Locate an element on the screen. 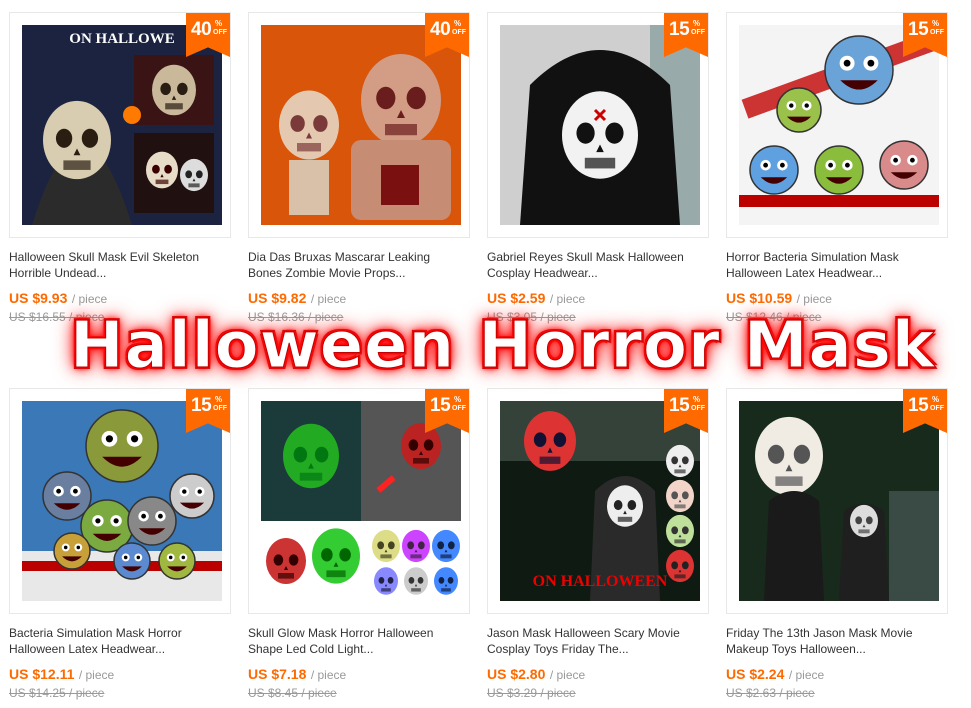 This screenshot has width=971, height=708. product-image-frame: ON HALLOWE 40 % OFF is located at coordinates (120, 125).